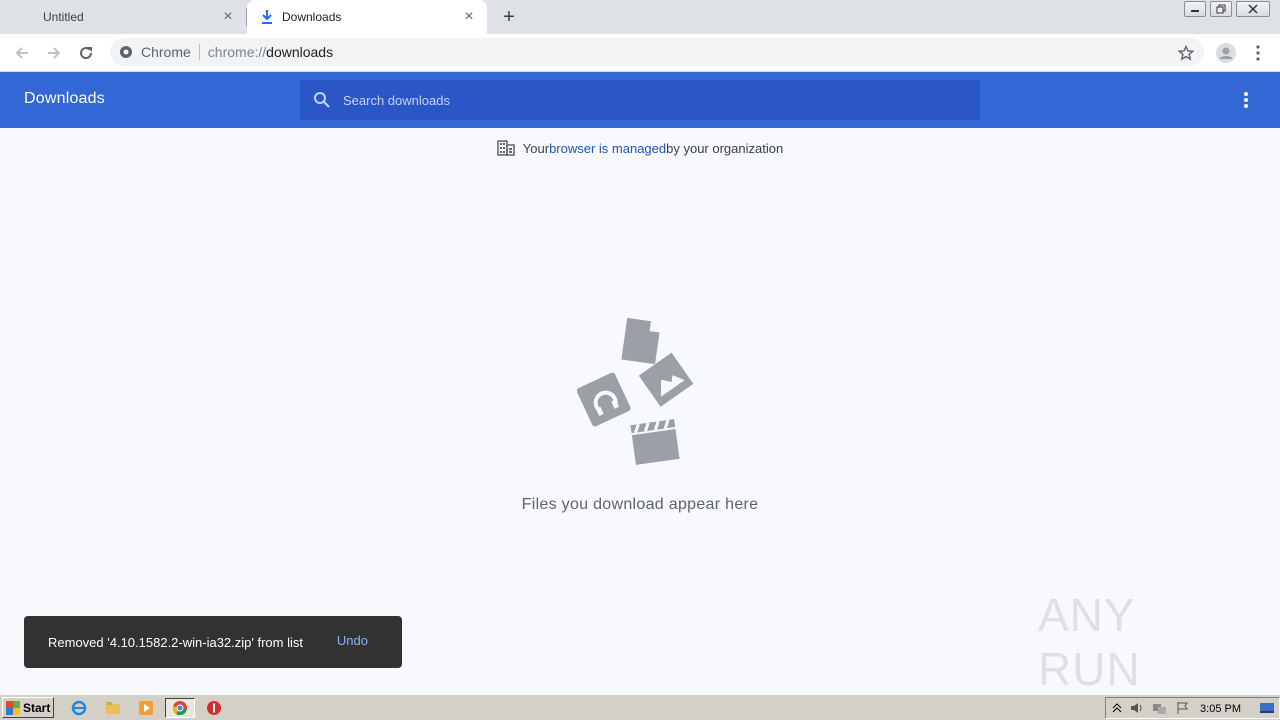 The width and height of the screenshot is (1280, 720). What do you see at coordinates (509, 17) in the screenshot?
I see `plus-icon: +` at bounding box center [509, 17].